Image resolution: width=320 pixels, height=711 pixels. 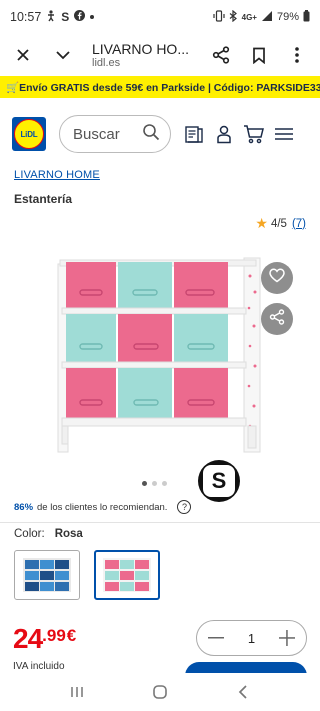 What do you see at coordinates (306, 17) in the screenshot?
I see `battery-icon` at bounding box center [306, 17].